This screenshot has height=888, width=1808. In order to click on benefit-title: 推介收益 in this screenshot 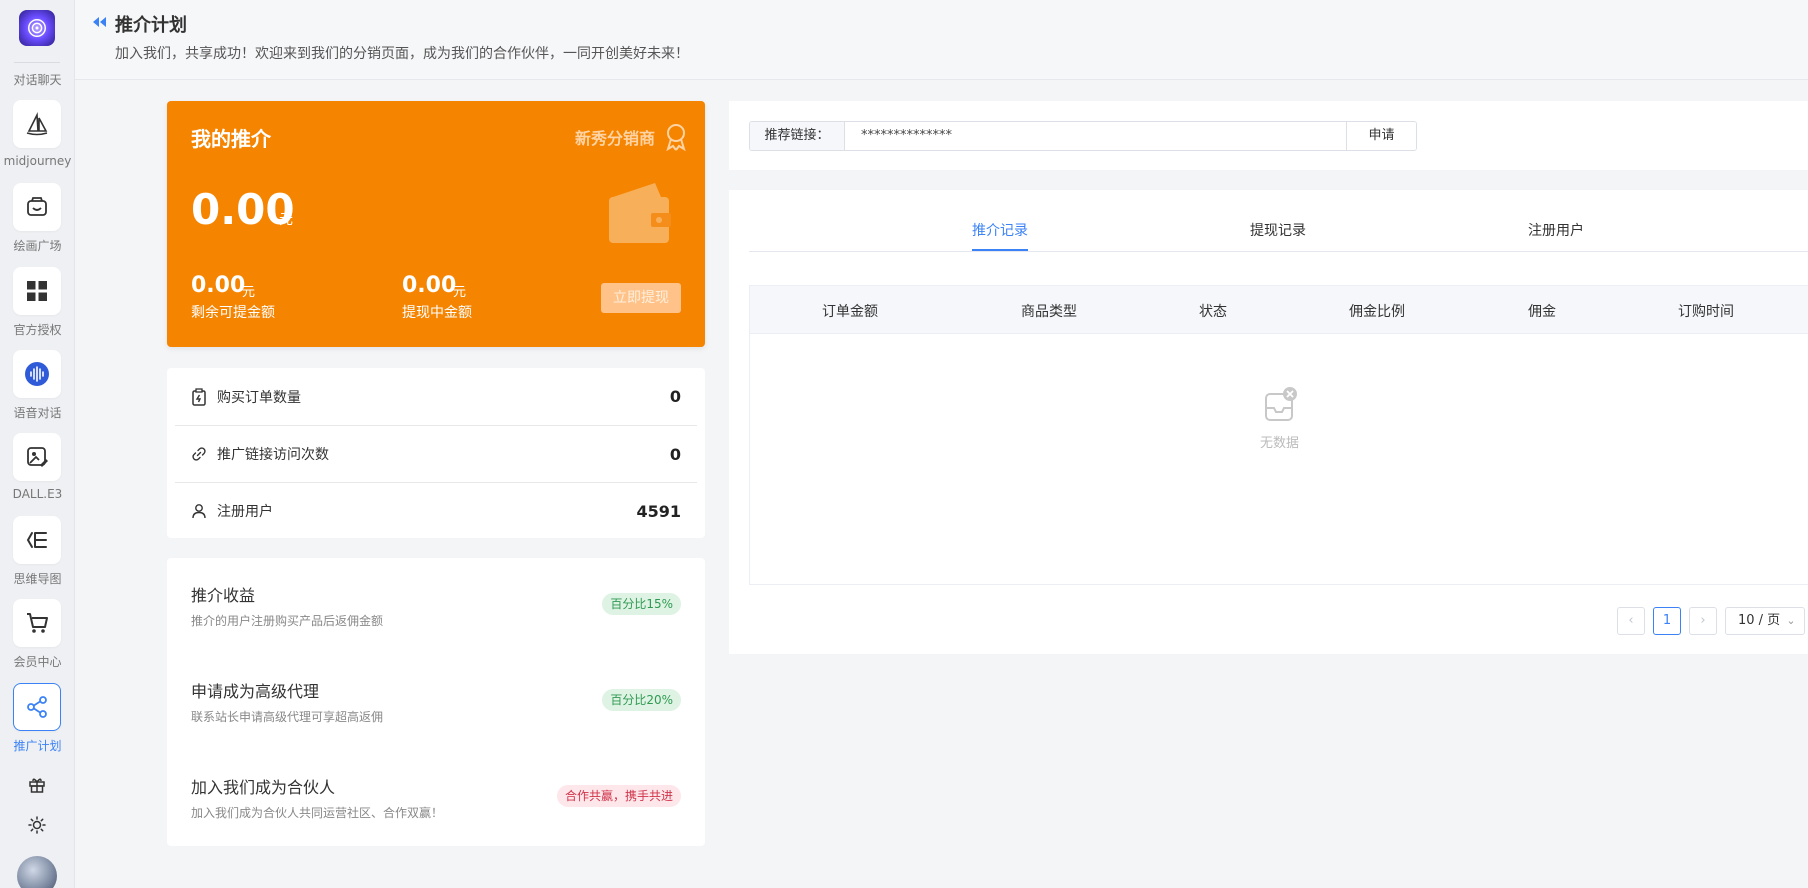, I will do `click(223, 595)`.